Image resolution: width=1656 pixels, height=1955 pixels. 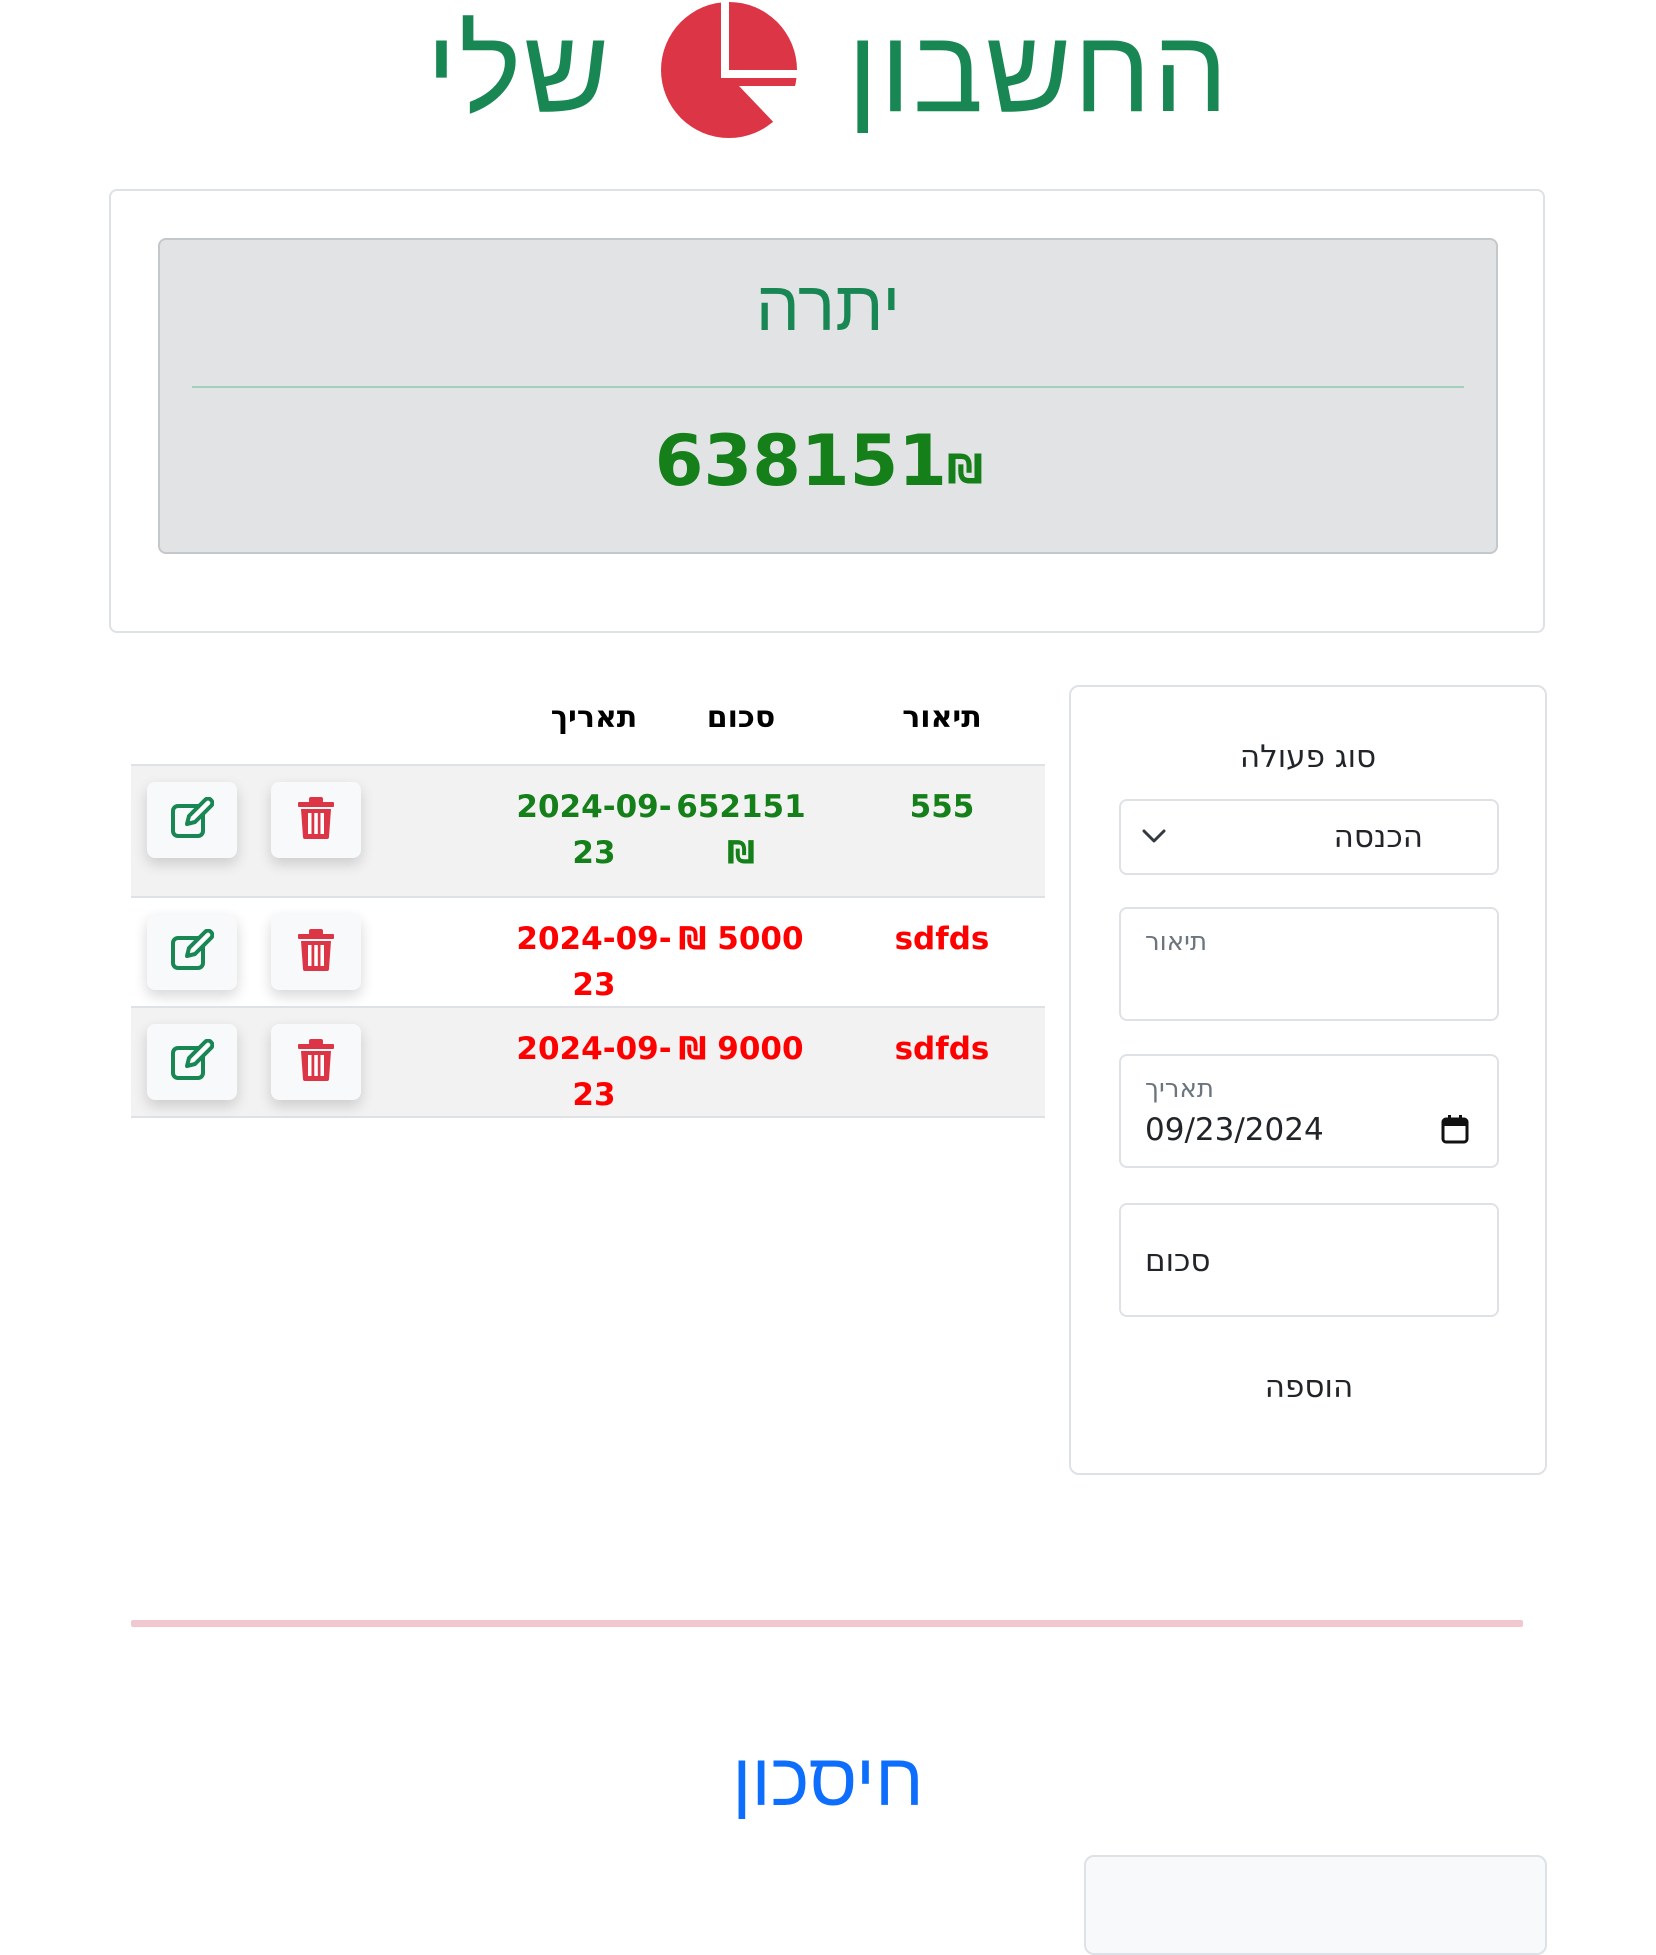 I want to click on description-field: תיאור, so click(x=1309, y=964).